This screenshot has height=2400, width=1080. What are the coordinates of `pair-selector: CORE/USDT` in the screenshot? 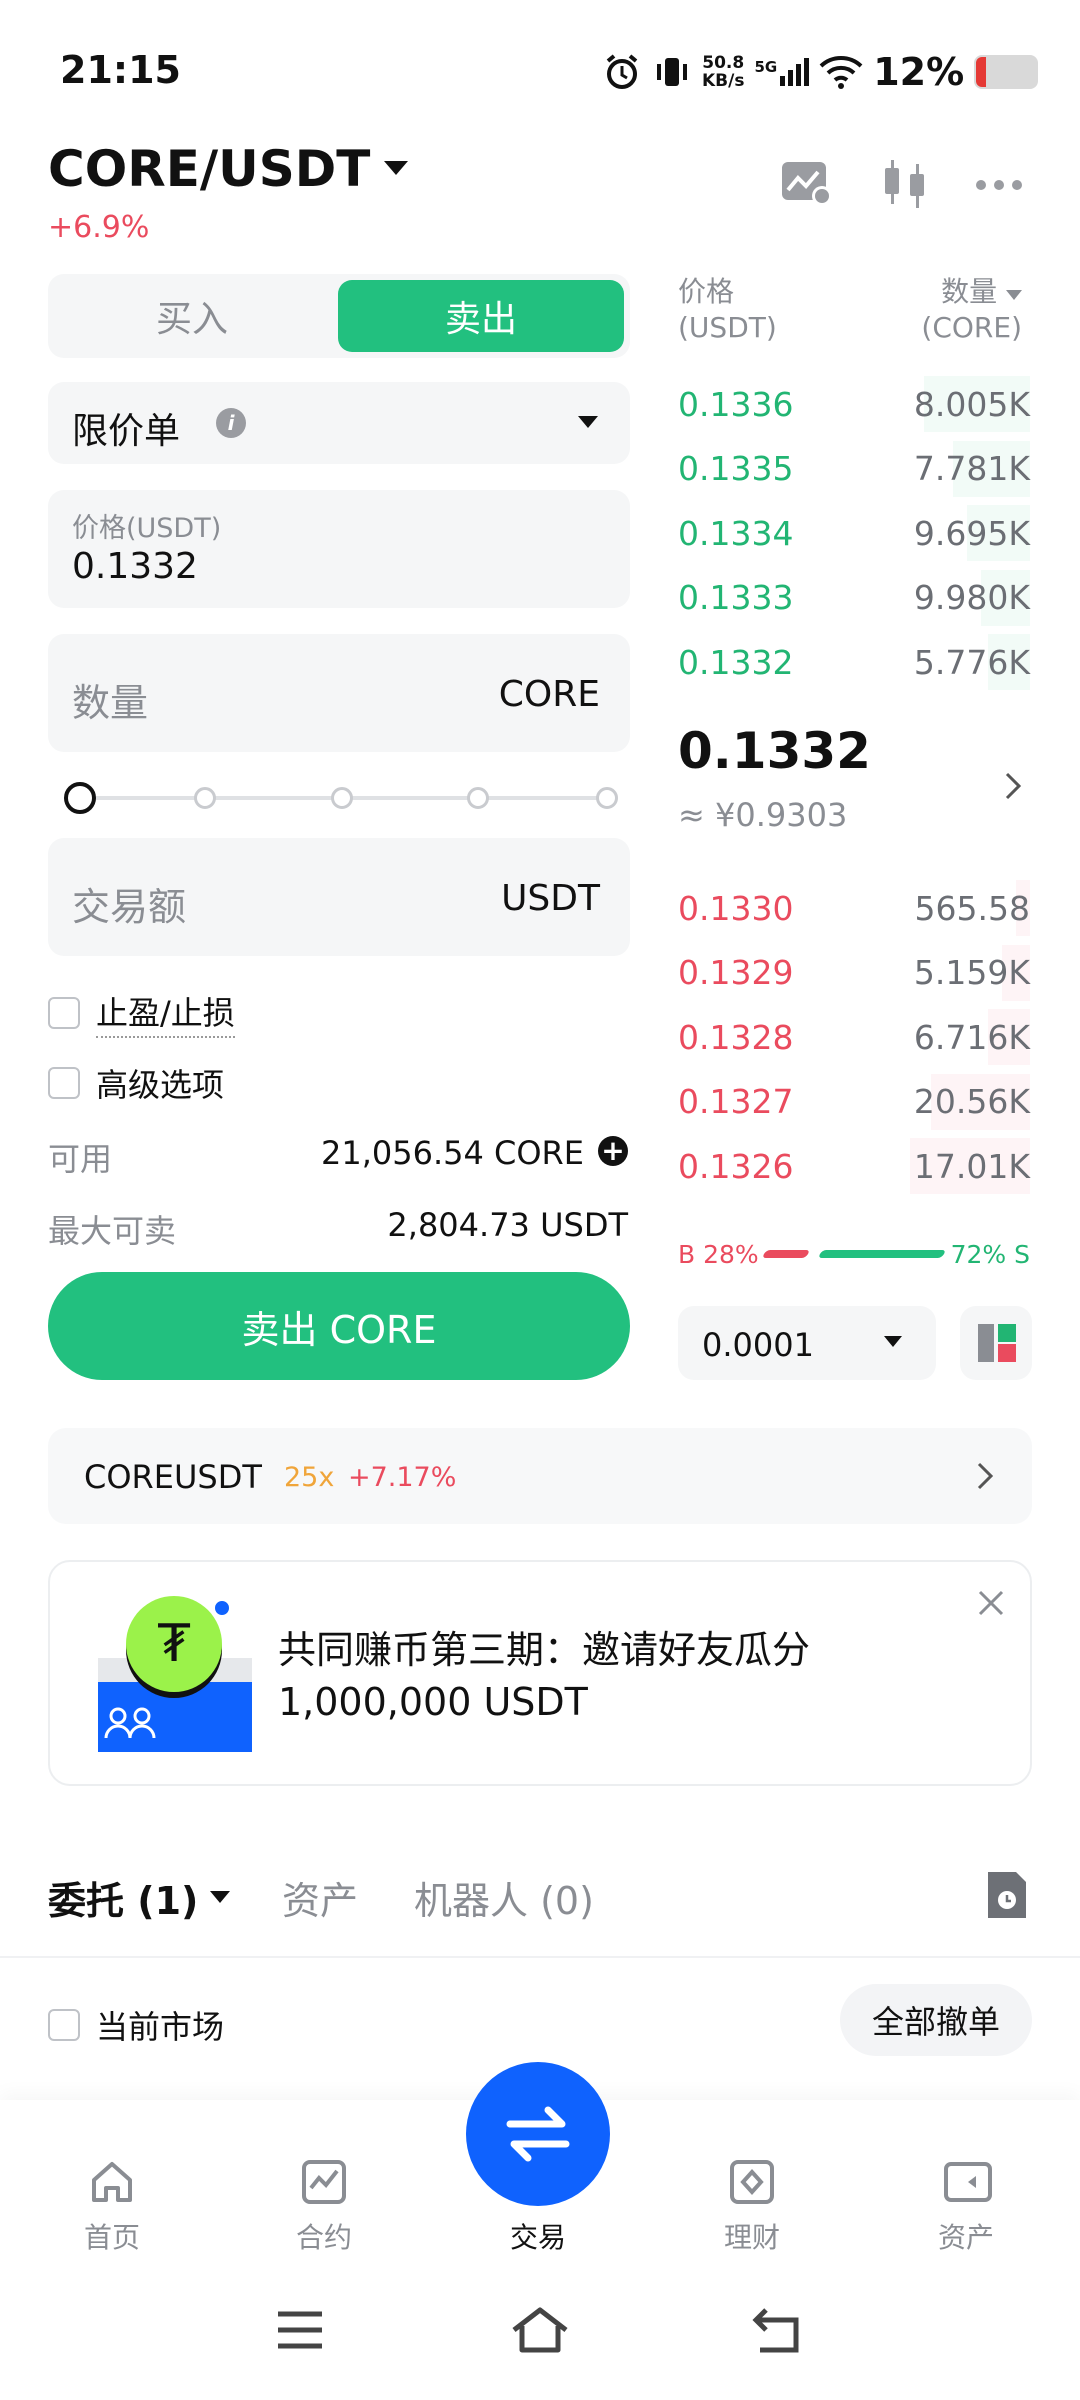 It's located at (228, 169).